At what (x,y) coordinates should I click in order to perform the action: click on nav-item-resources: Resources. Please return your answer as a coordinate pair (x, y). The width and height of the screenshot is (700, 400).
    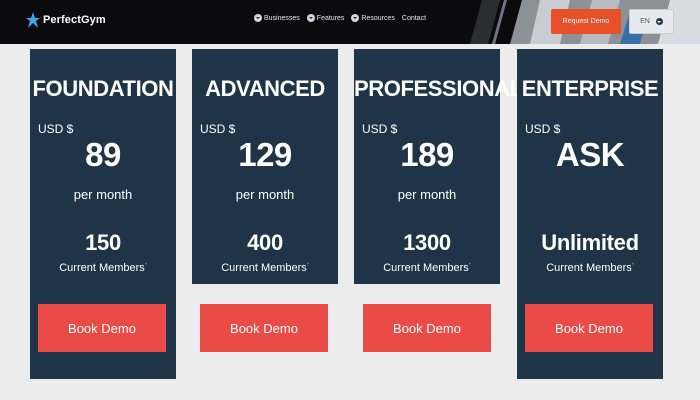
    Looking at the image, I should click on (373, 18).